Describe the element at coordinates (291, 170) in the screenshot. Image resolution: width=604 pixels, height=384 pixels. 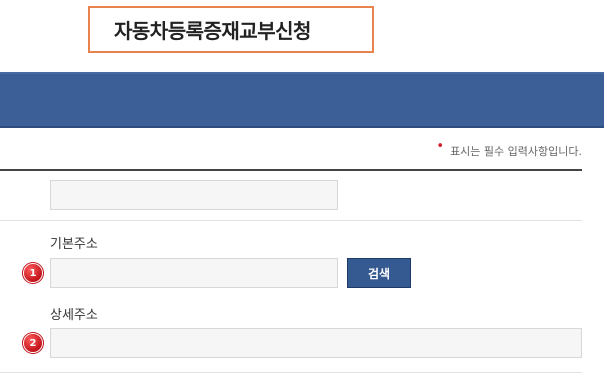
I see `section-divider` at that location.